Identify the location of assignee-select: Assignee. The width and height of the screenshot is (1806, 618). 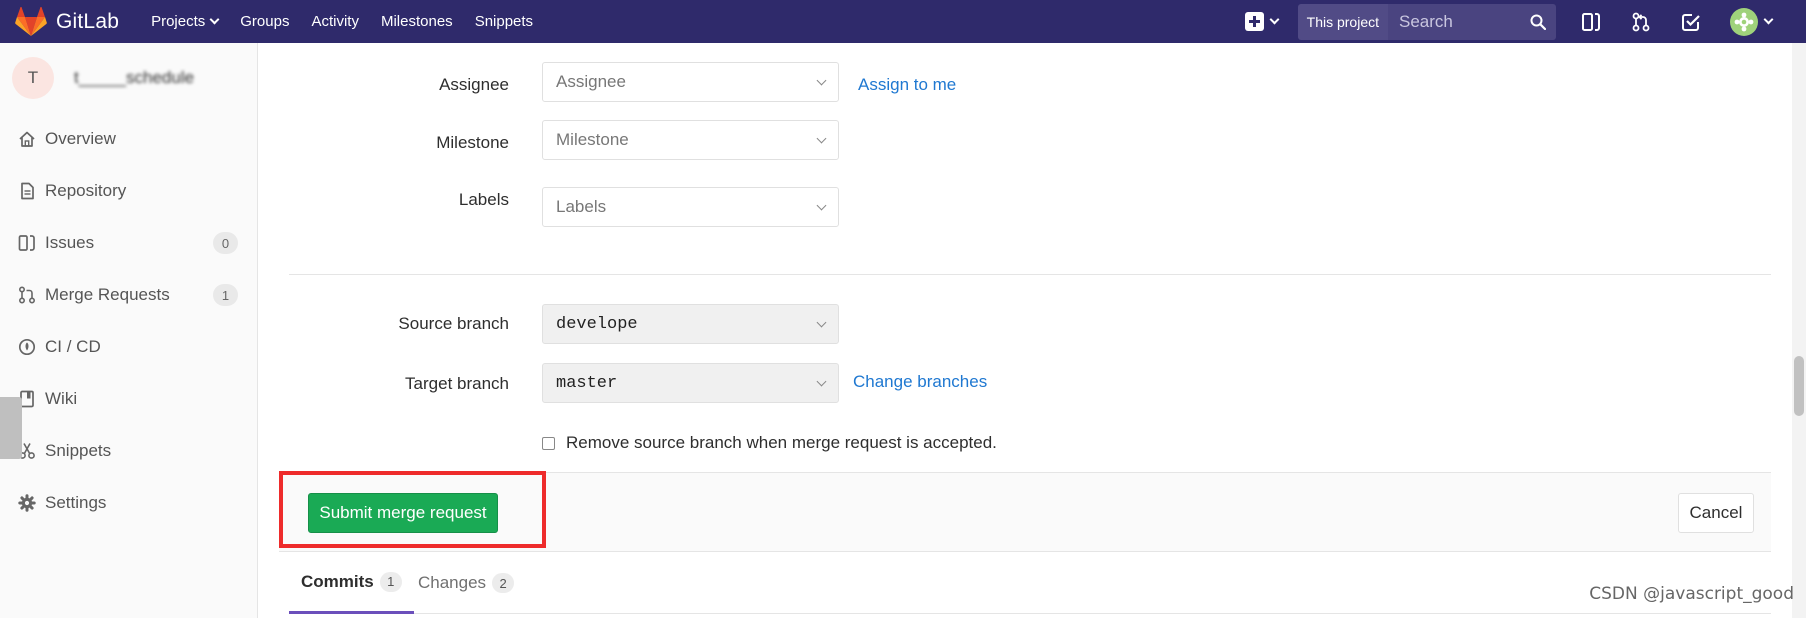
(690, 82).